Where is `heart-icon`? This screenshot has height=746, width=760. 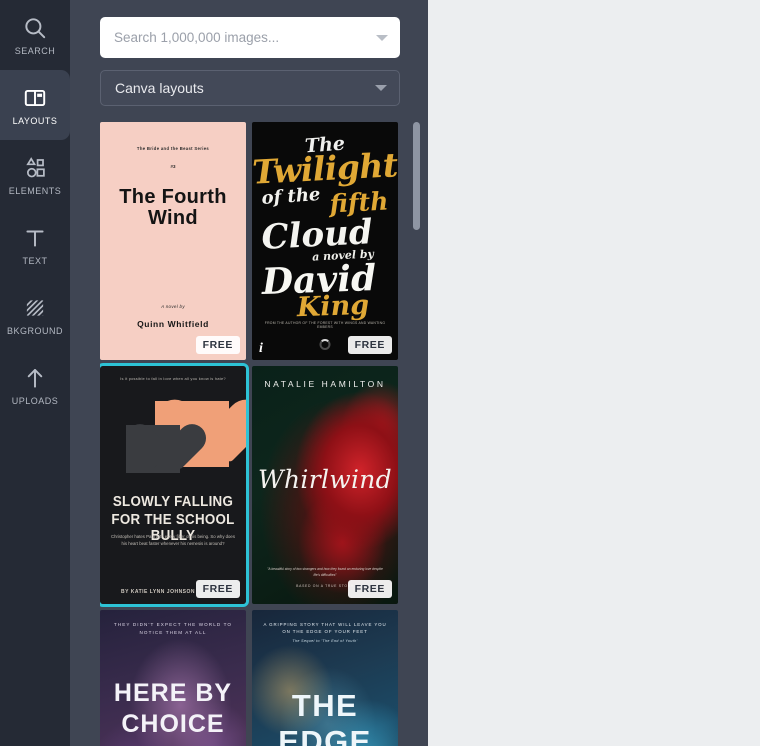
heart-icon is located at coordinates (153, 449).